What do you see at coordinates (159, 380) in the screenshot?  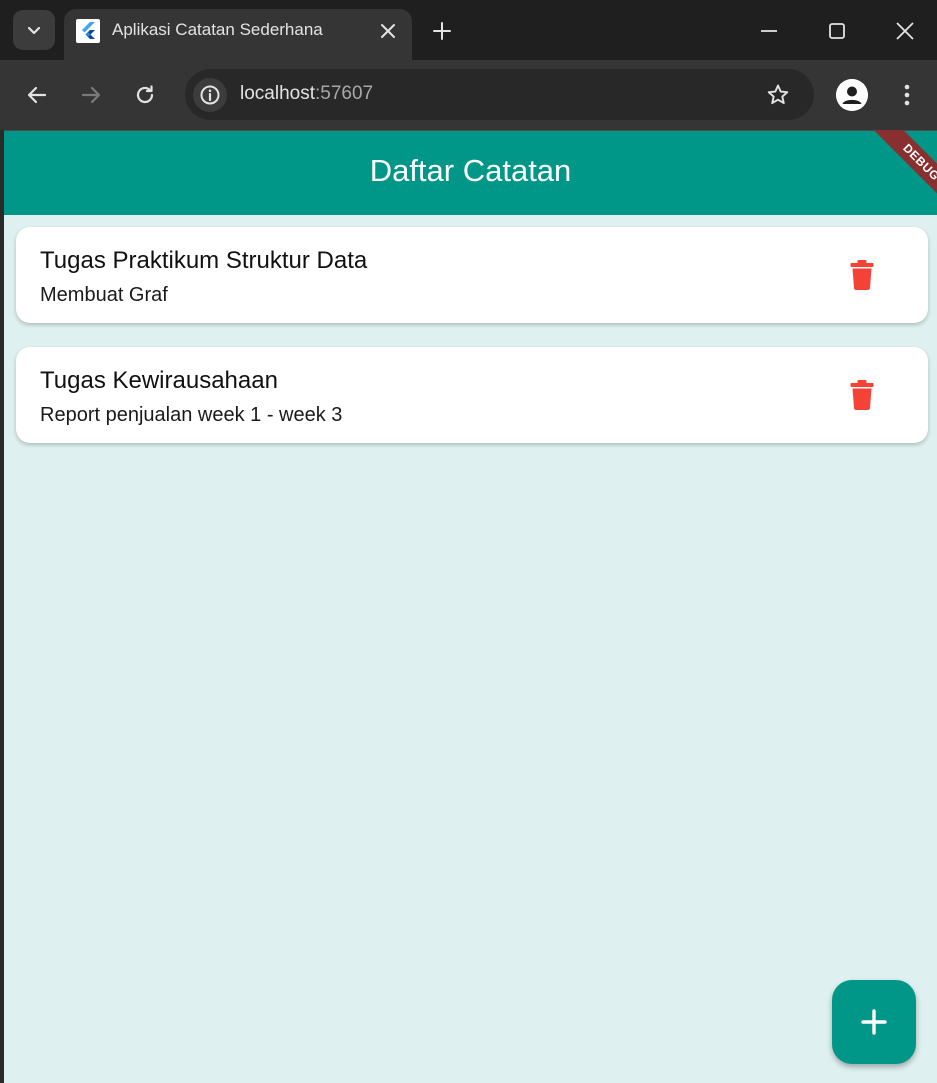 I see `note-title: Tugas Kewirausahaan` at bounding box center [159, 380].